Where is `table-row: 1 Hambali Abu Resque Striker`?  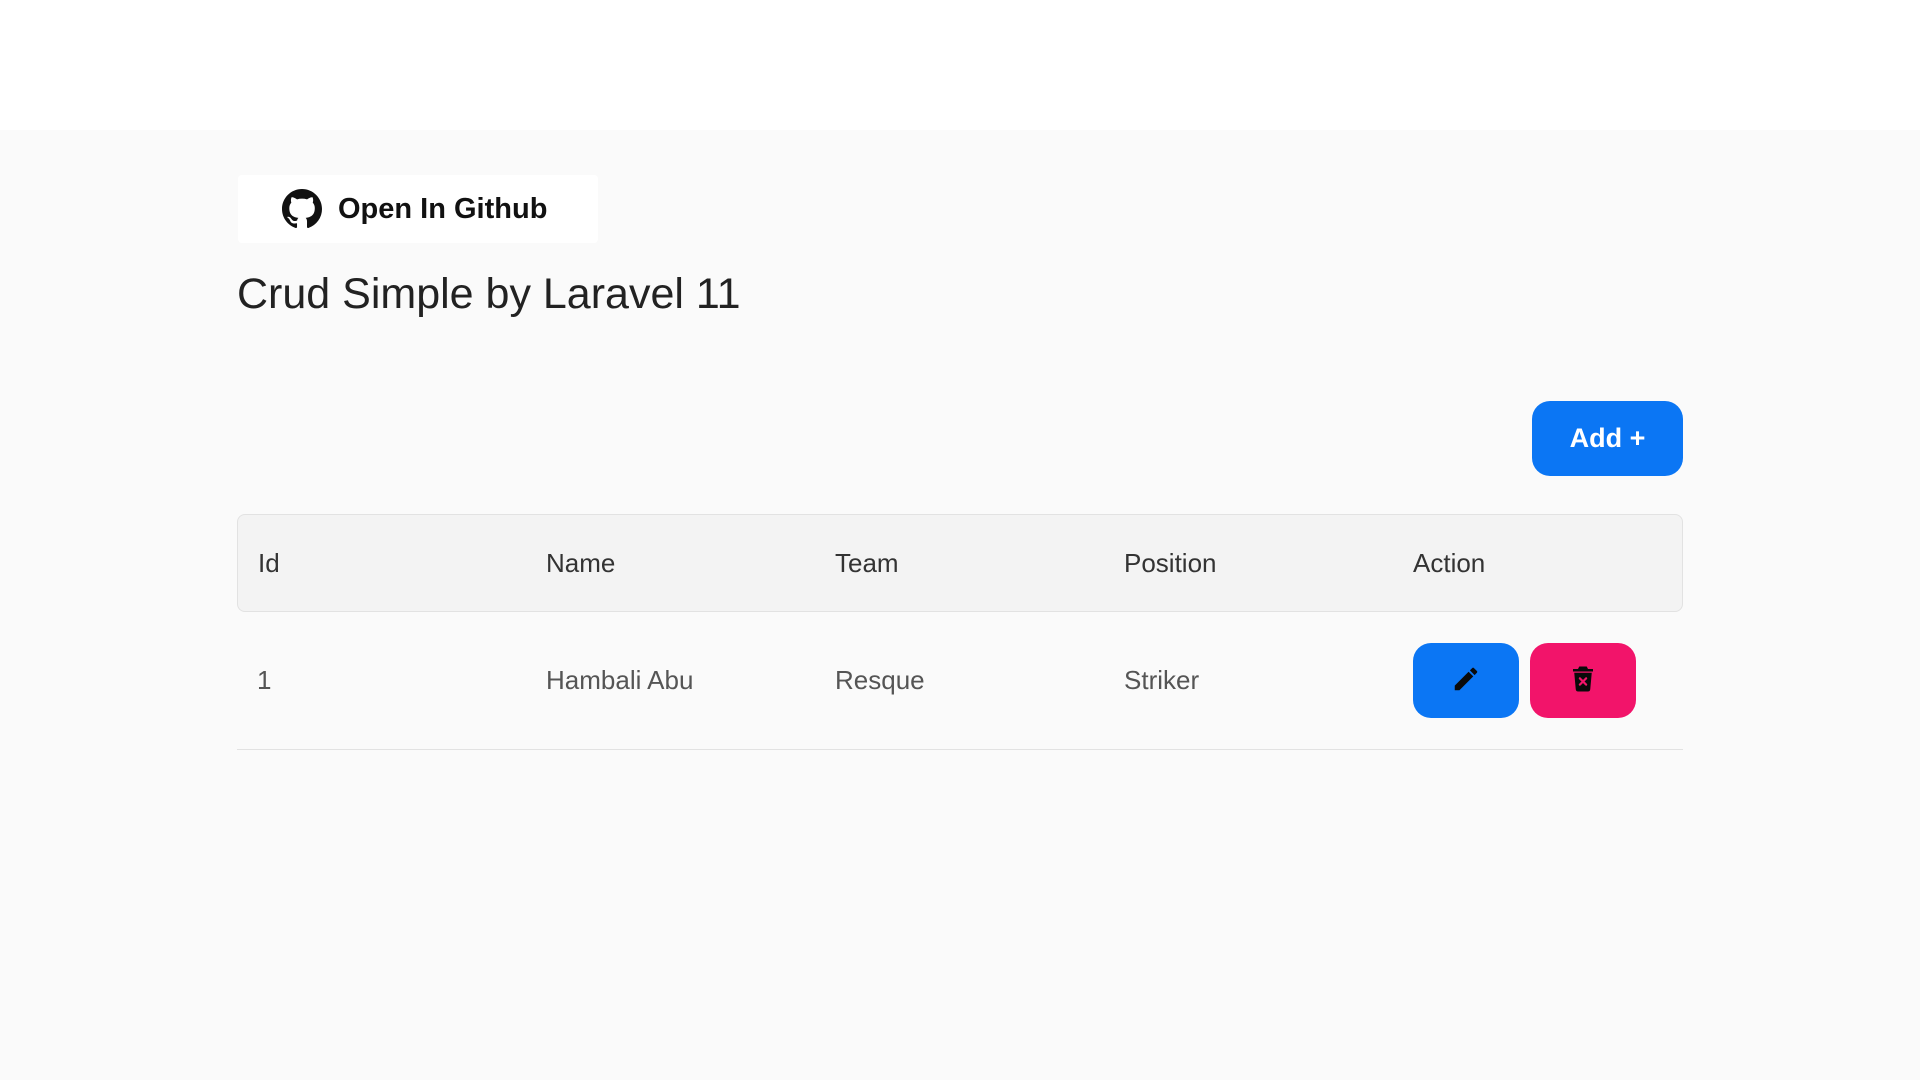
table-row: 1 Hambali Abu Resque Striker is located at coordinates (960, 681).